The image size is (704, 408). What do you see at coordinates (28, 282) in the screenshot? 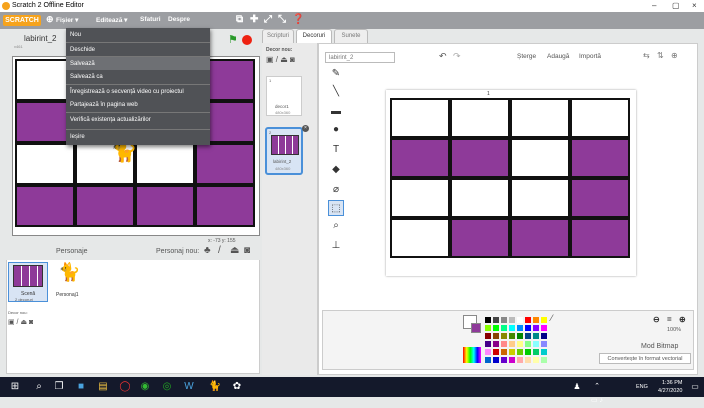
I see `stage-thumbnail: Scenă 2 decoruri` at bounding box center [28, 282].